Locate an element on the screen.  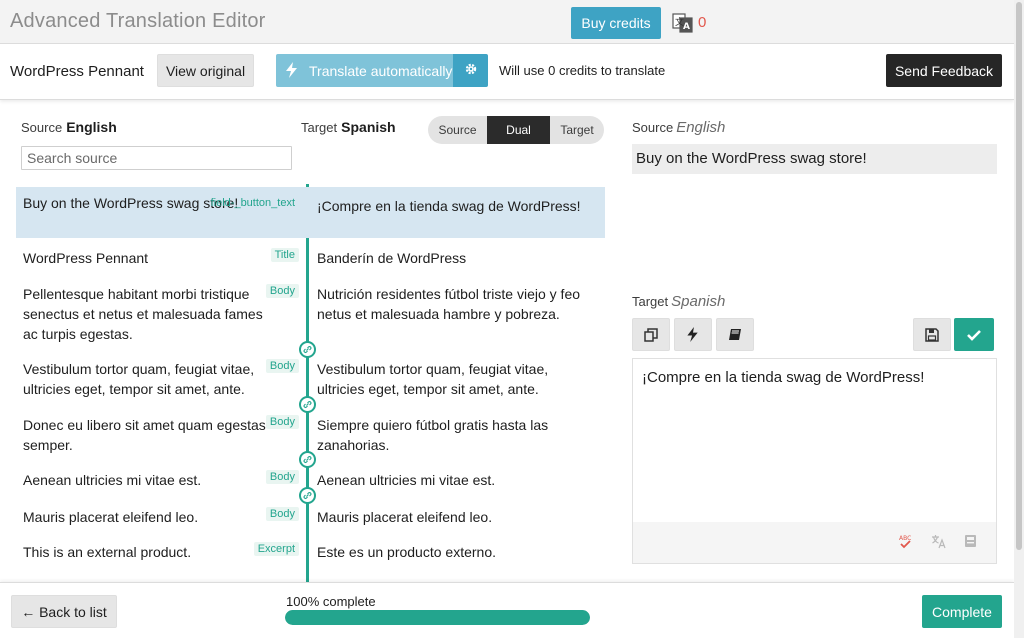
left-source-language: Source English is located at coordinates (69, 127).